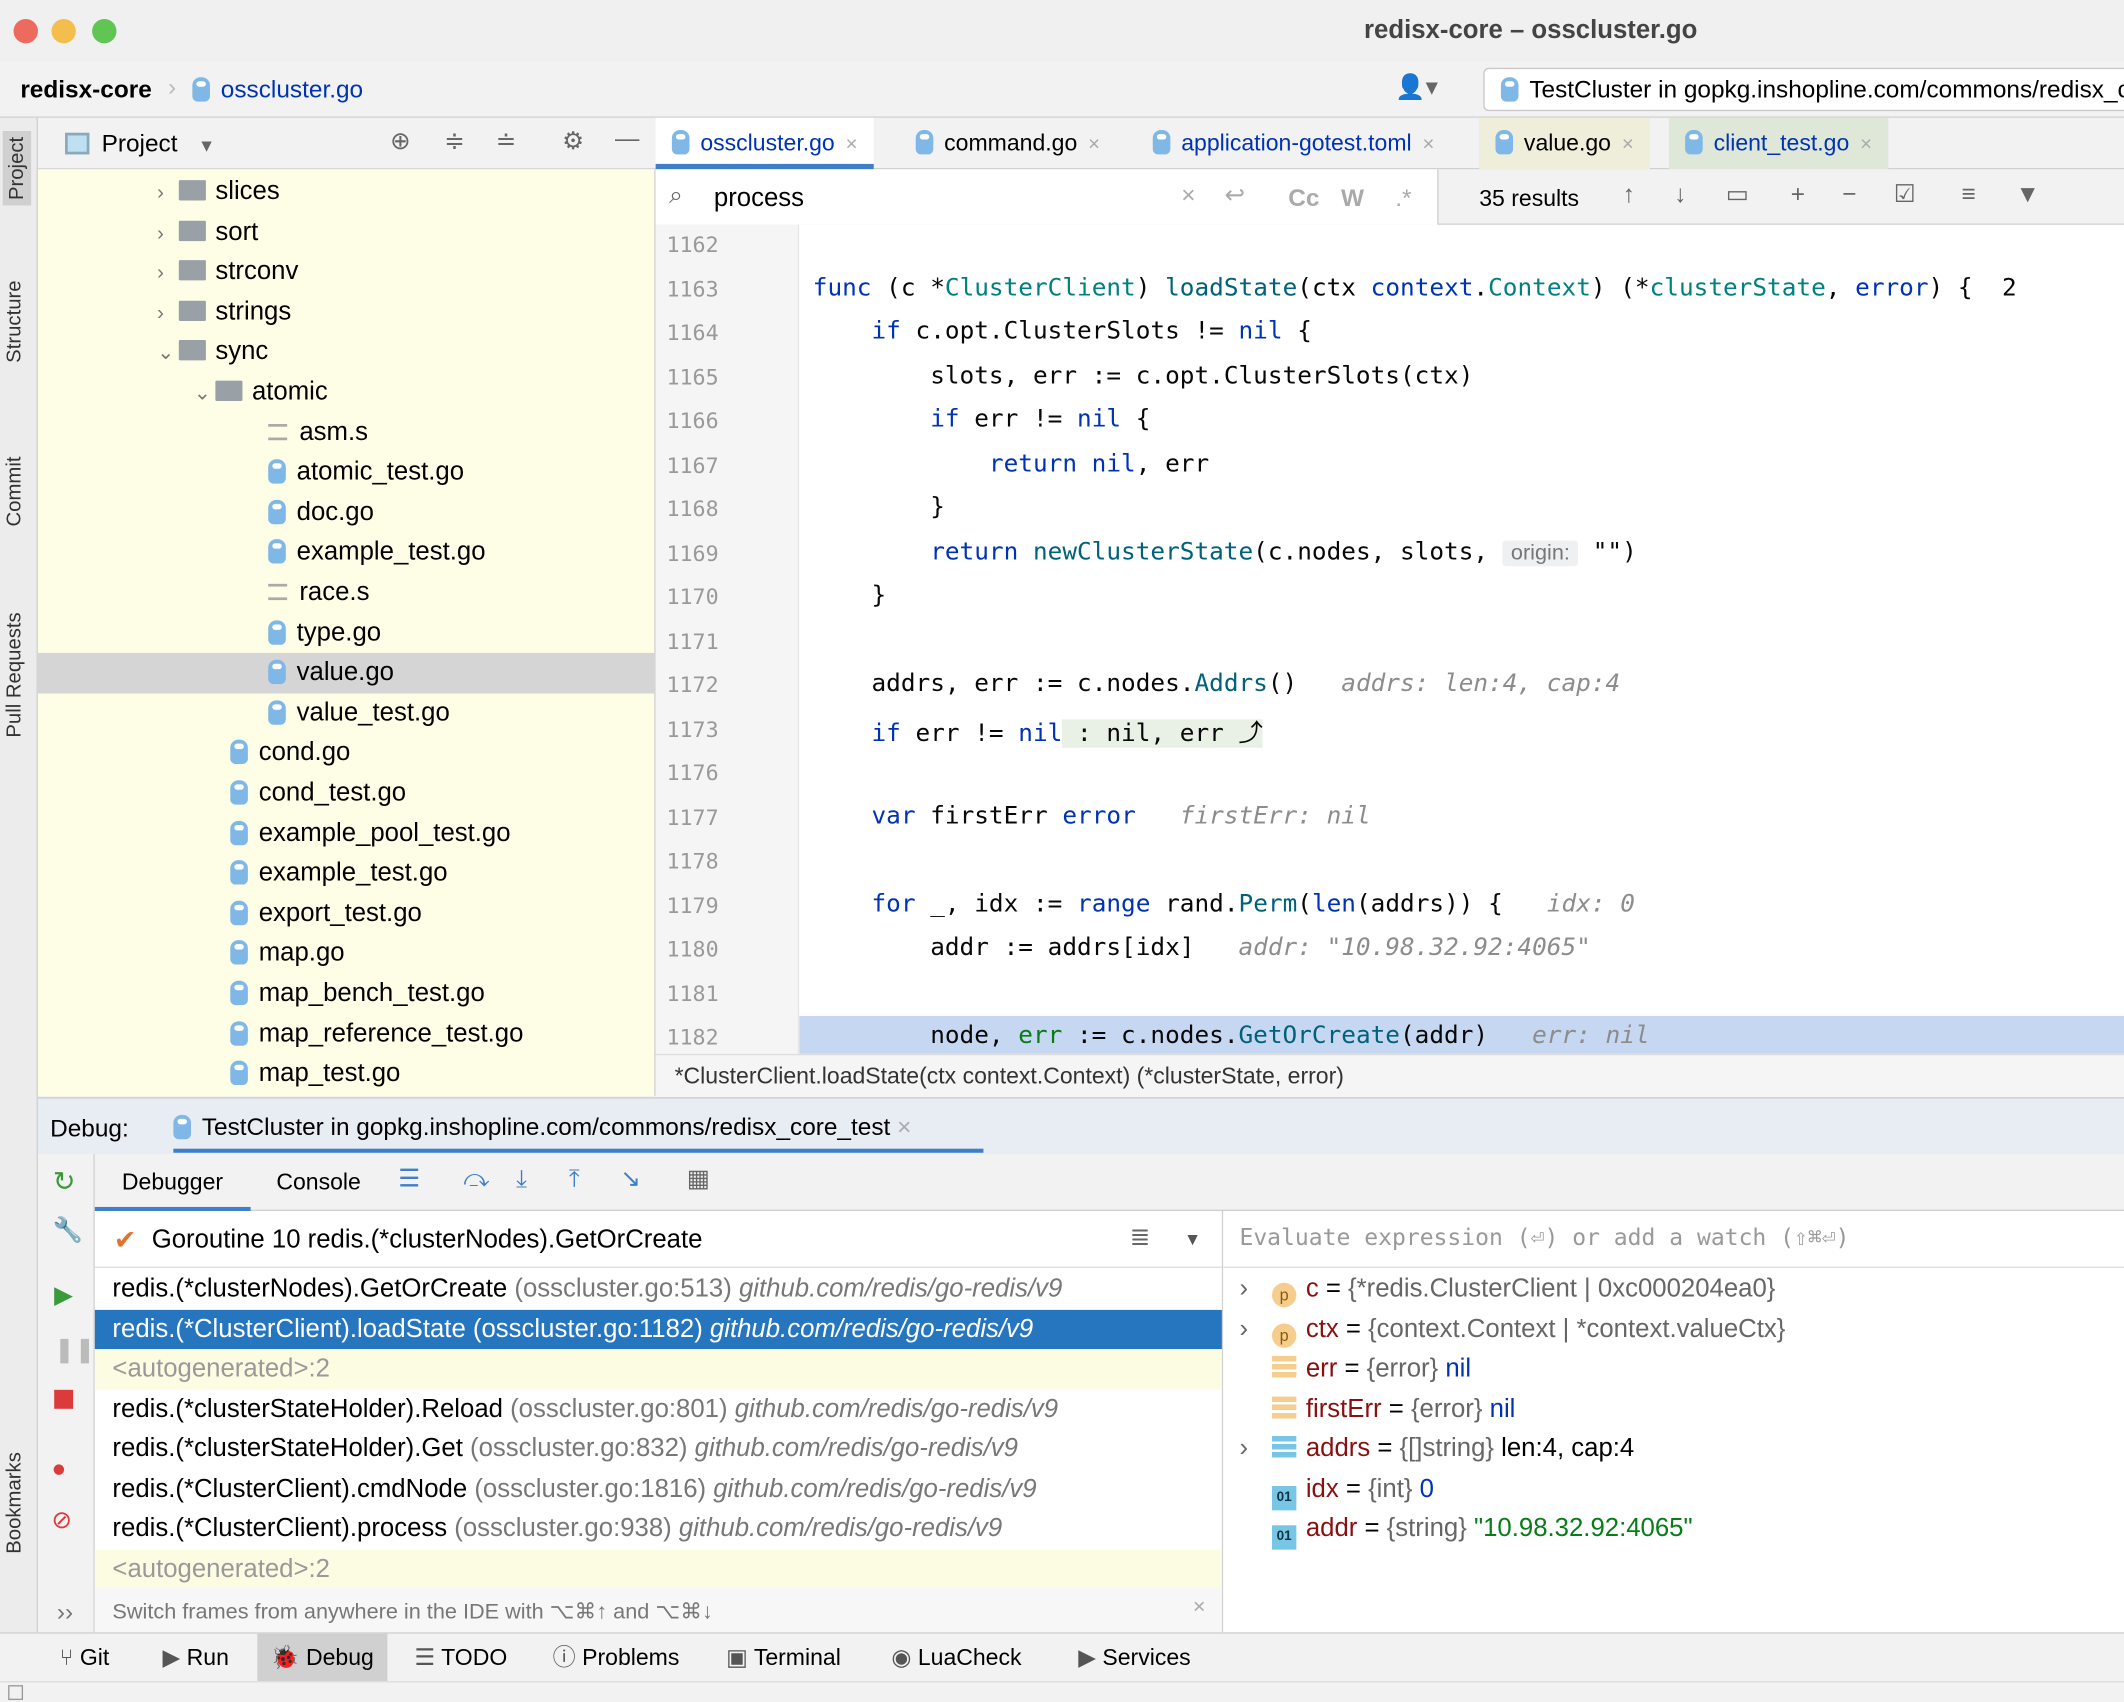 The image size is (2124, 1702). What do you see at coordinates (627, 139) in the screenshot?
I see `hide-panel-icon: —` at bounding box center [627, 139].